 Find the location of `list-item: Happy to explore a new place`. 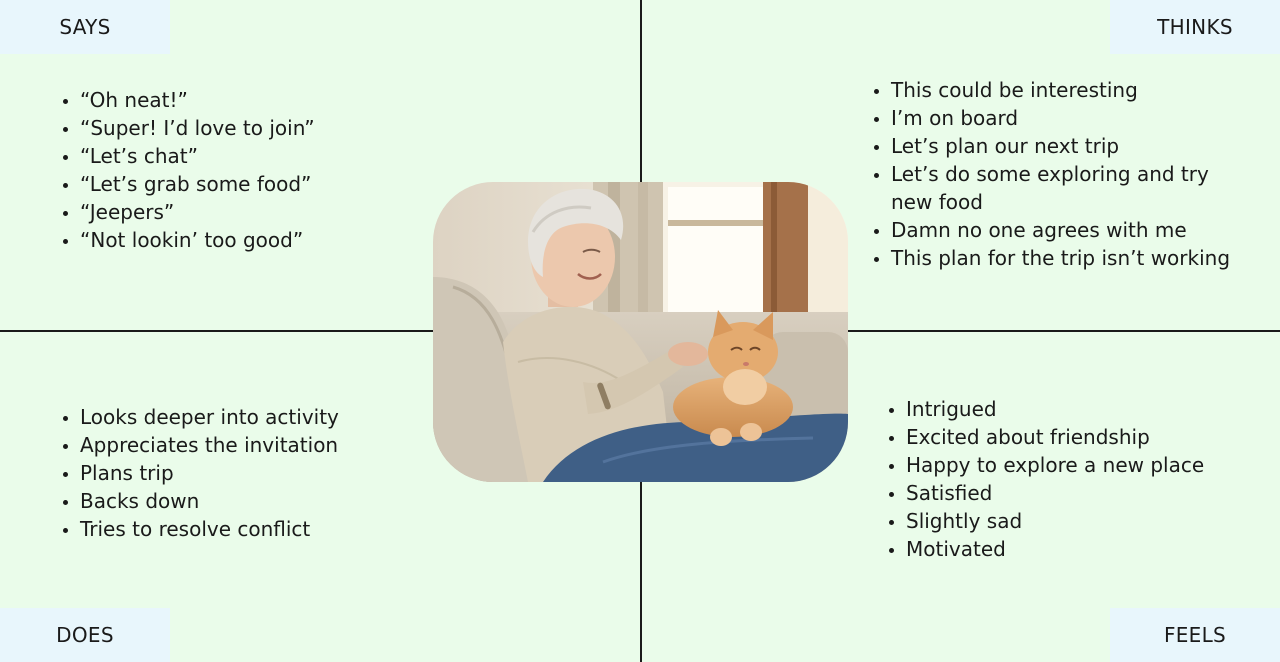

list-item: Happy to explore a new place is located at coordinates (1055, 465).